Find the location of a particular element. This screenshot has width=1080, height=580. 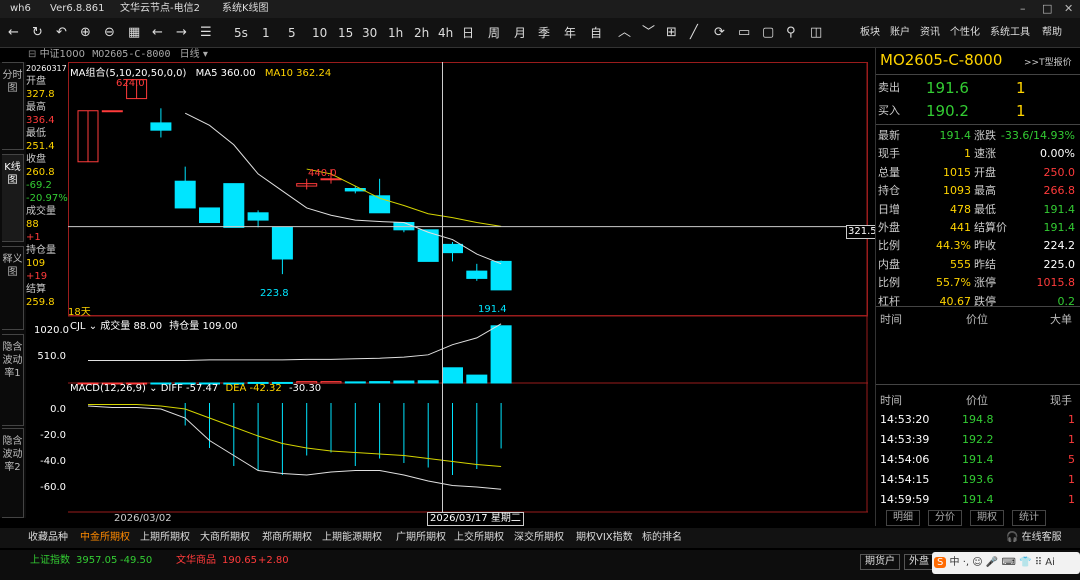

tab-detail: 明细 is located at coordinates (903, 518).